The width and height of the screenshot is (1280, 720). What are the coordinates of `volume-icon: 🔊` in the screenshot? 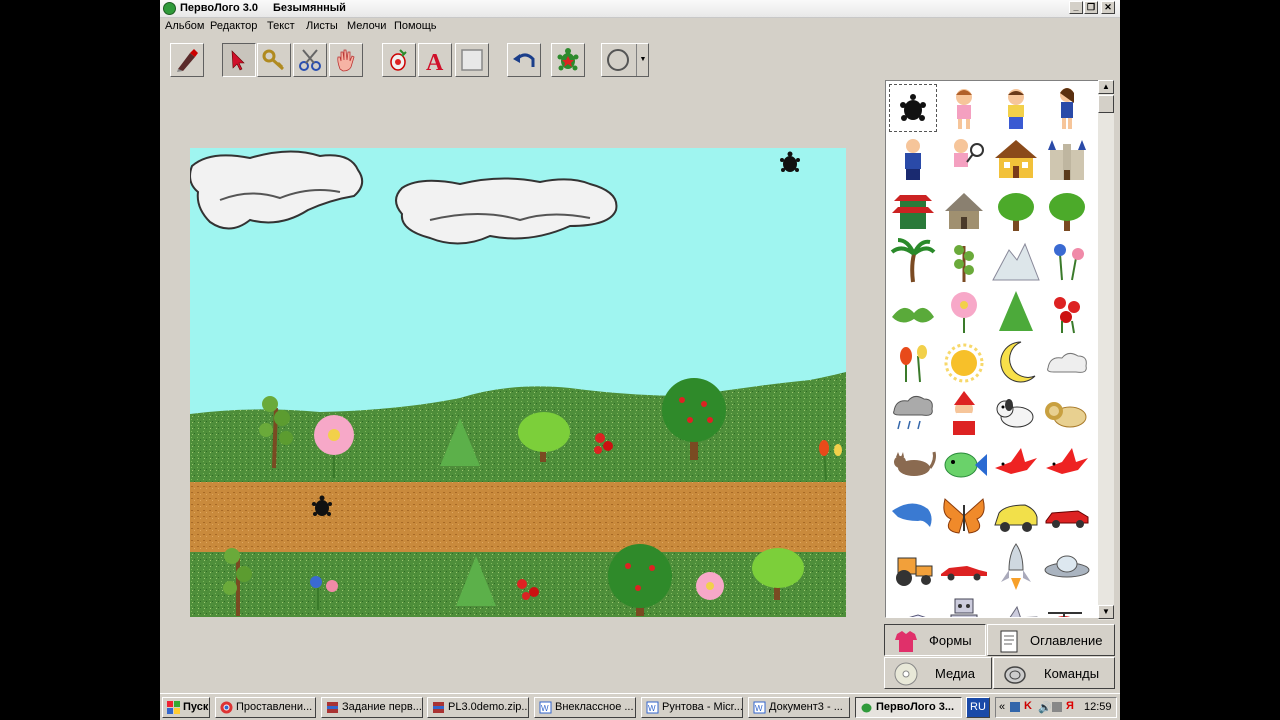 It's located at (1045, 707).